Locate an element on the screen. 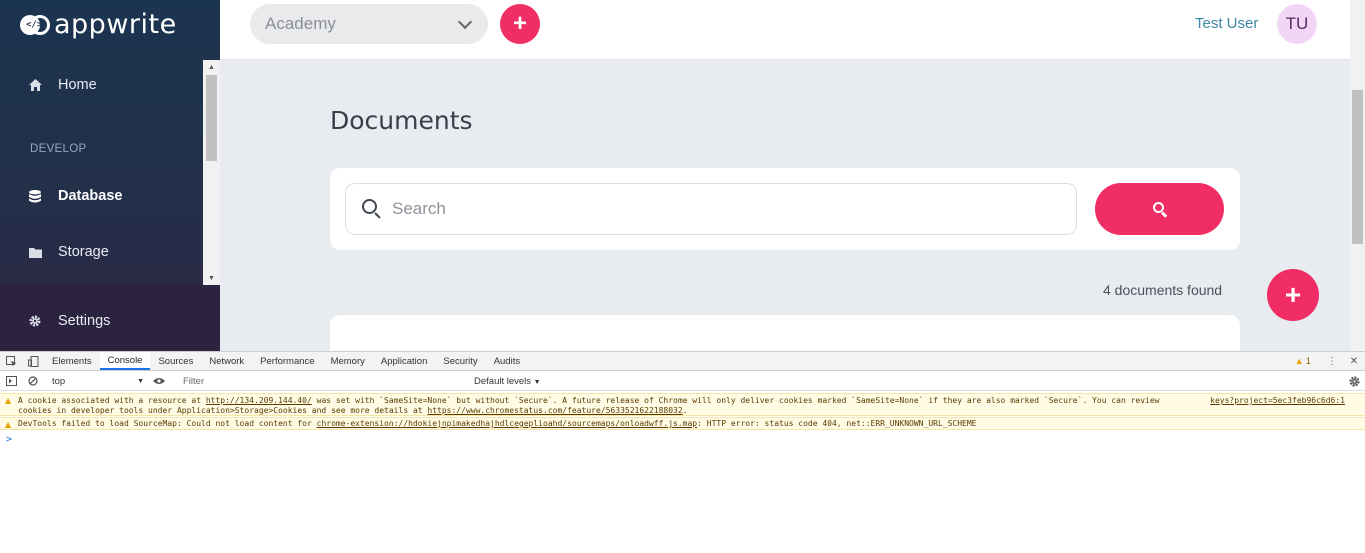  devtools-tab-network: Network is located at coordinates (226, 361).